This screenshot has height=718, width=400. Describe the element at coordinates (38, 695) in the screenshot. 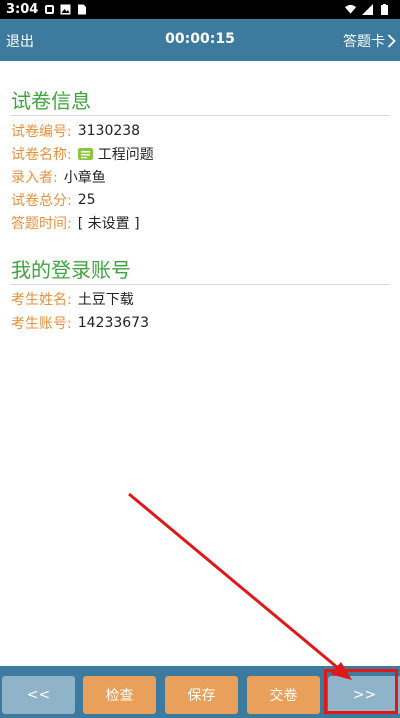

I see `prev-button: <<` at that location.